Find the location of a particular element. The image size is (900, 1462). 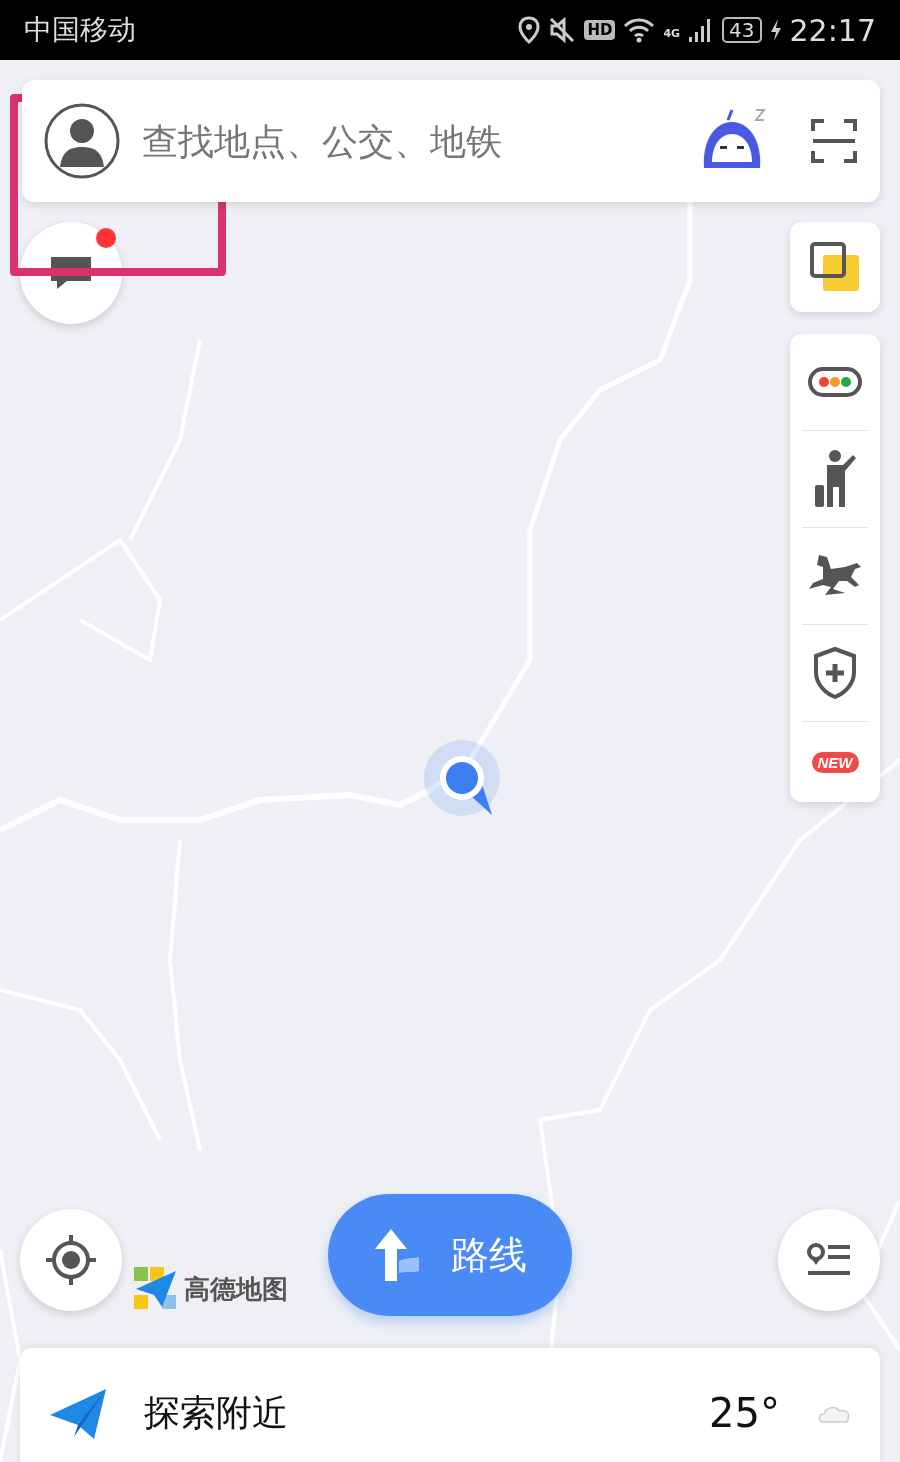

explore-label: 探索附近 is located at coordinates (216, 1412).